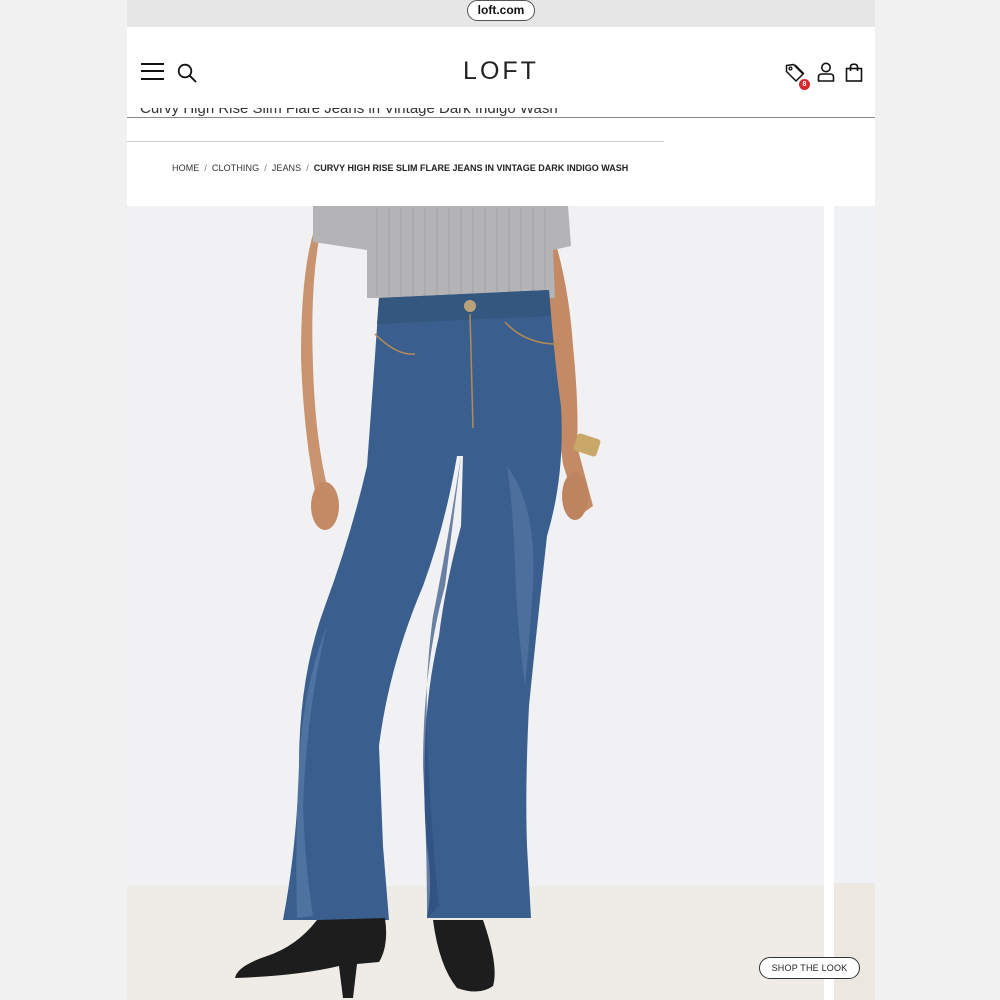 The image size is (1000, 1000). Describe the element at coordinates (235, 168) in the screenshot. I see `breadcrumb-clothing: CLOTHING` at that location.